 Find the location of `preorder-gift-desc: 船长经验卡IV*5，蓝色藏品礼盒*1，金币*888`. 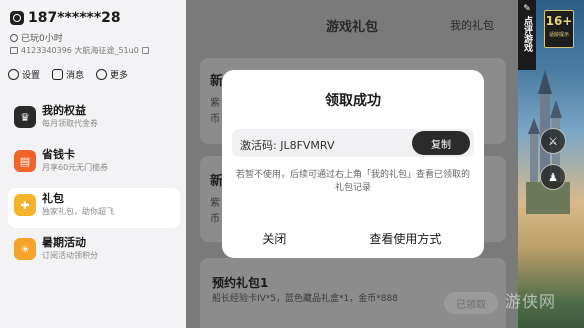

preorder-gift-desc: 船长经验卡IV*5，蓝色藏品礼盒*1，金币*888 is located at coordinates (305, 299).